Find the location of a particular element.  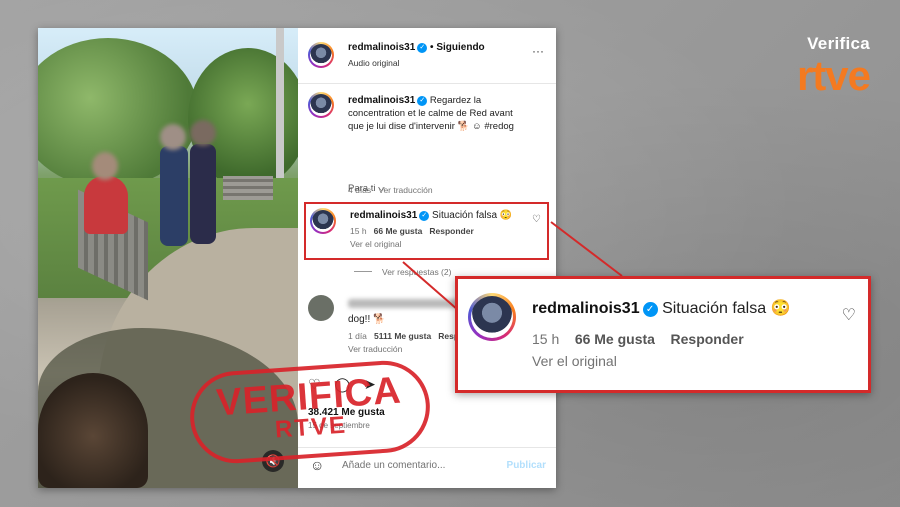

zoom-see-original: Ver el original is located at coordinates (574, 361).